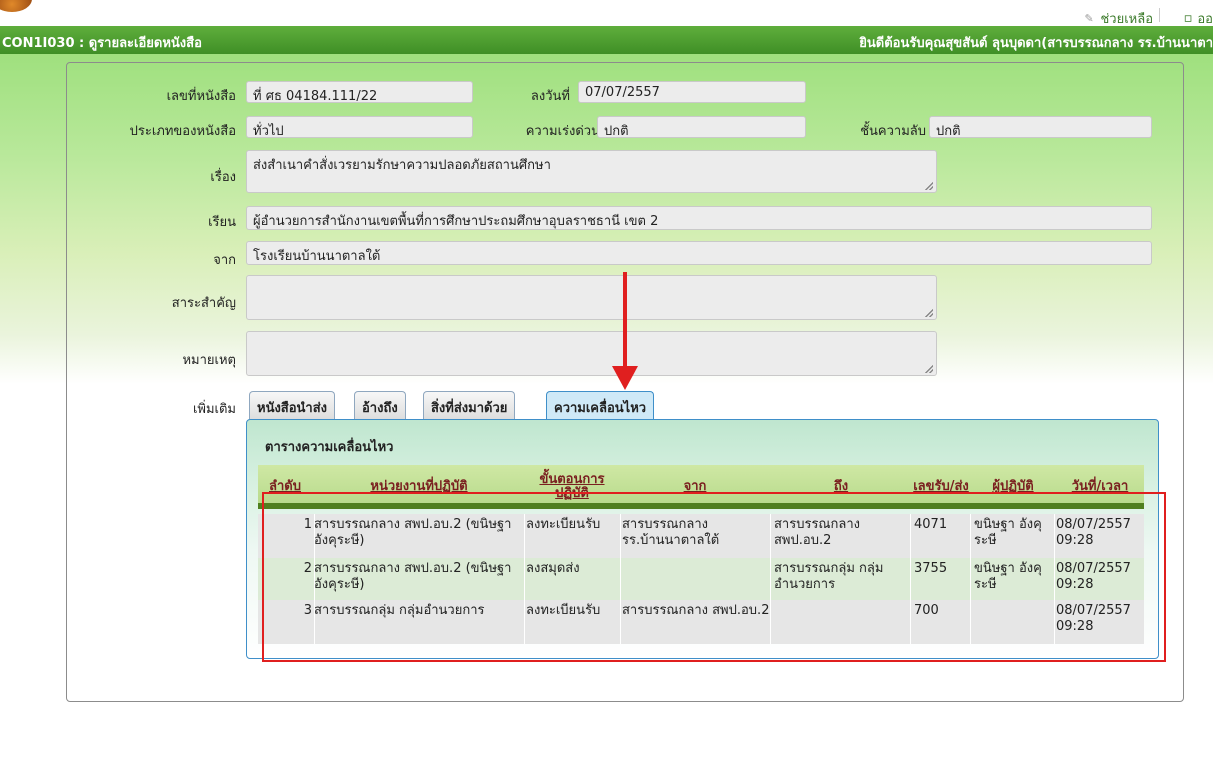  What do you see at coordinates (224, 260) in the screenshot?
I see `from-label: จาก` at bounding box center [224, 260].